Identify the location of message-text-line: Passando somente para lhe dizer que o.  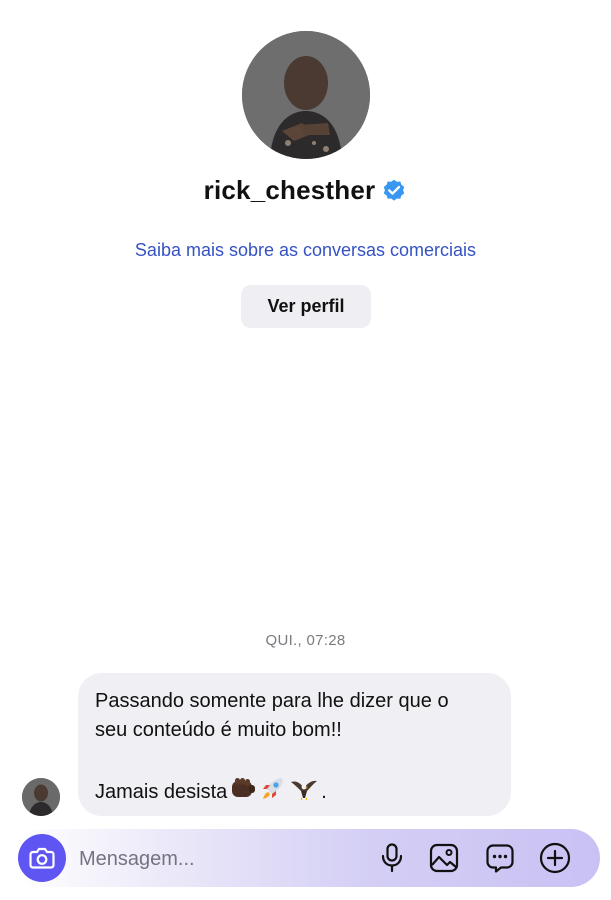
(272, 701).